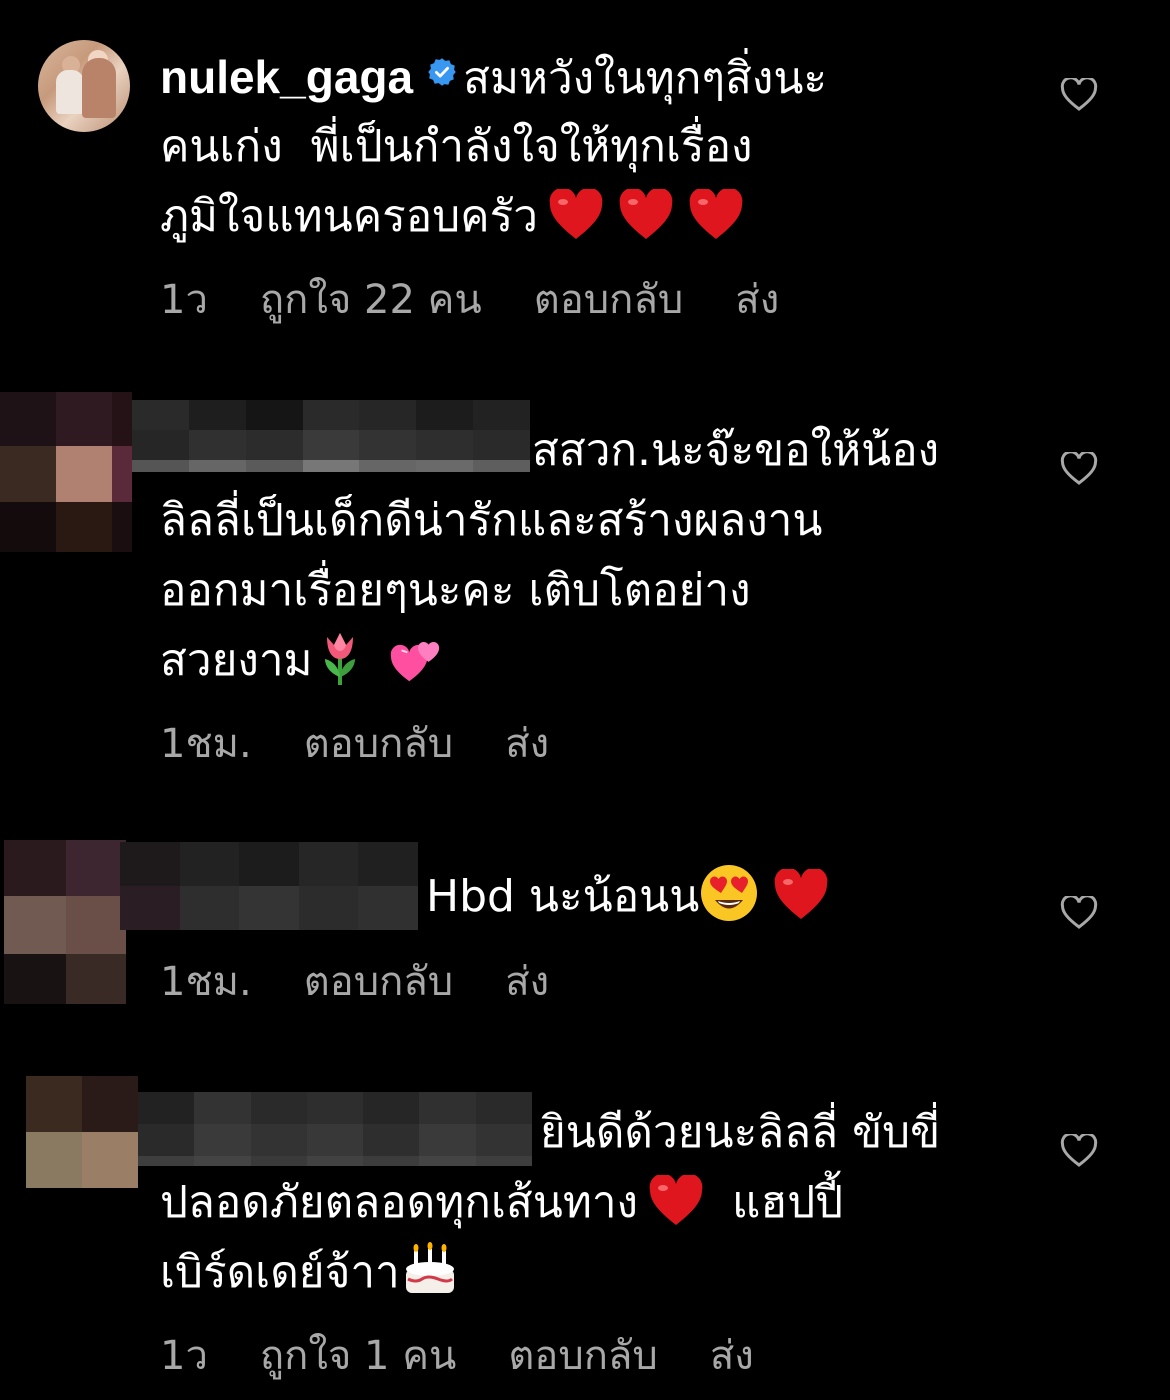  What do you see at coordinates (627, 897) in the screenshot?
I see `comment-text-line: Hbd นะน้อนน` at bounding box center [627, 897].